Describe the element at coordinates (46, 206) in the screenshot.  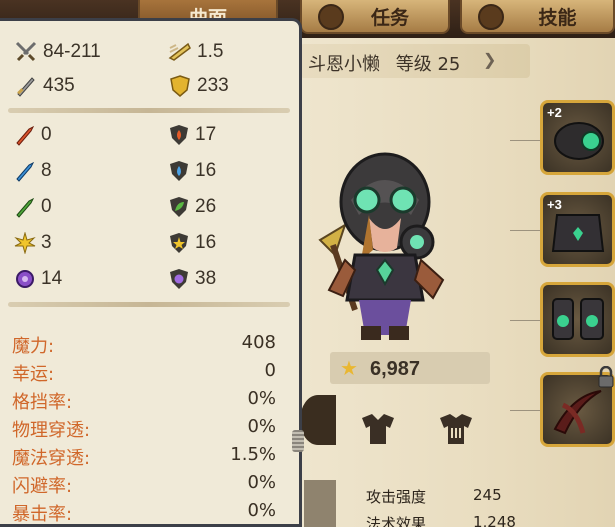
I see `nature-attack-value: 0` at that location.